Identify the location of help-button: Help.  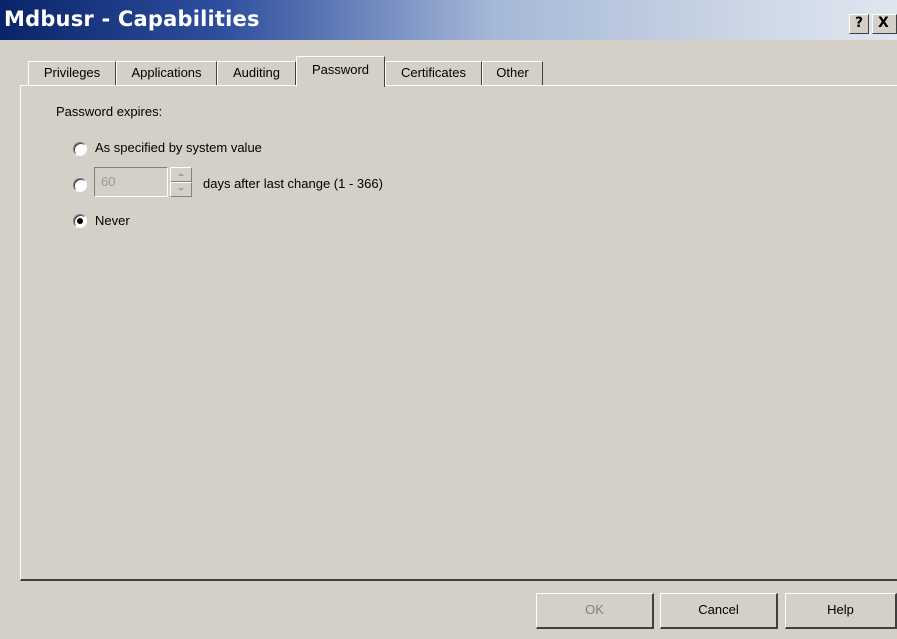
(841, 611).